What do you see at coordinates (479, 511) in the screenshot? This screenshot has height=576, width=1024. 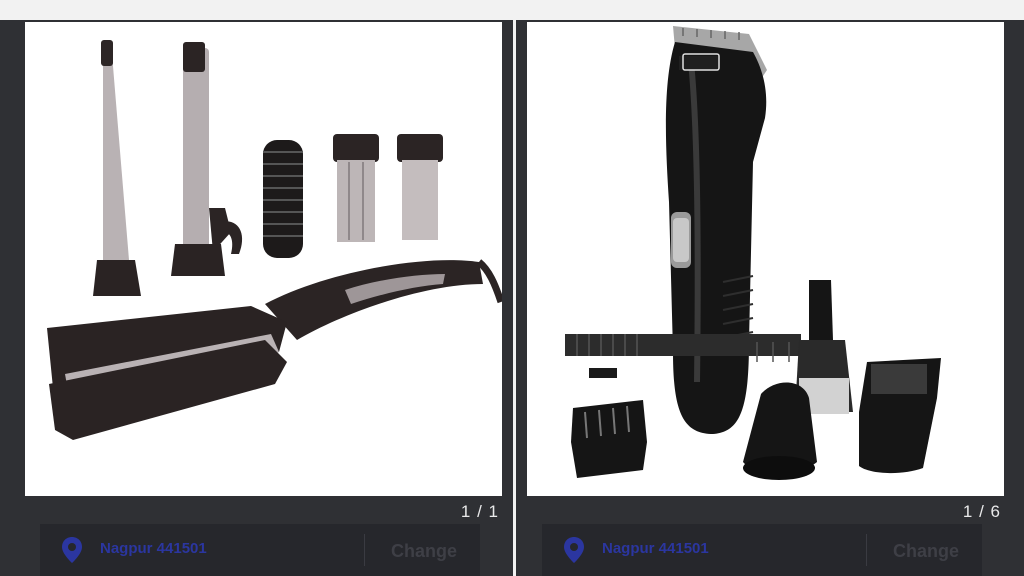 I see `image-counter: 1 / 1` at bounding box center [479, 511].